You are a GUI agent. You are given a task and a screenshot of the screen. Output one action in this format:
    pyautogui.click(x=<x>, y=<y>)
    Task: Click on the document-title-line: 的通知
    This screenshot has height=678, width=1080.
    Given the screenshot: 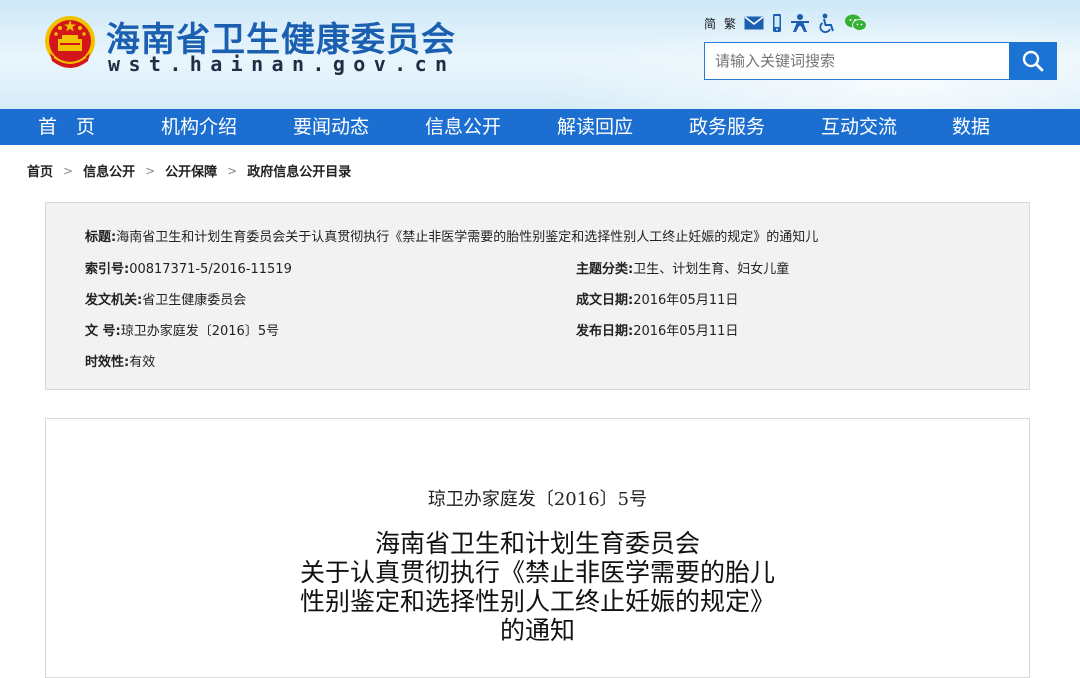 What is the action you would take?
    pyautogui.click(x=537, y=630)
    